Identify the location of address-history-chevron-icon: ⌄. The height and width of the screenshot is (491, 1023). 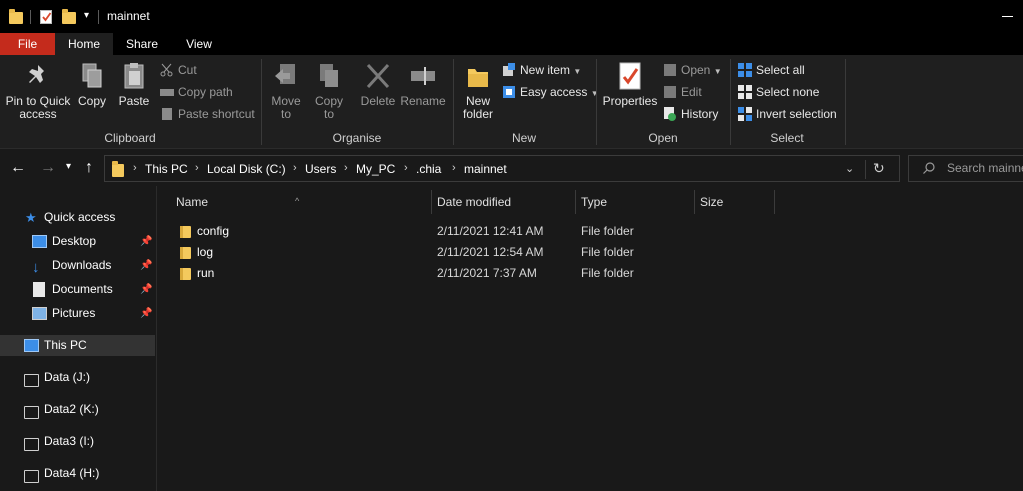
(849, 168).